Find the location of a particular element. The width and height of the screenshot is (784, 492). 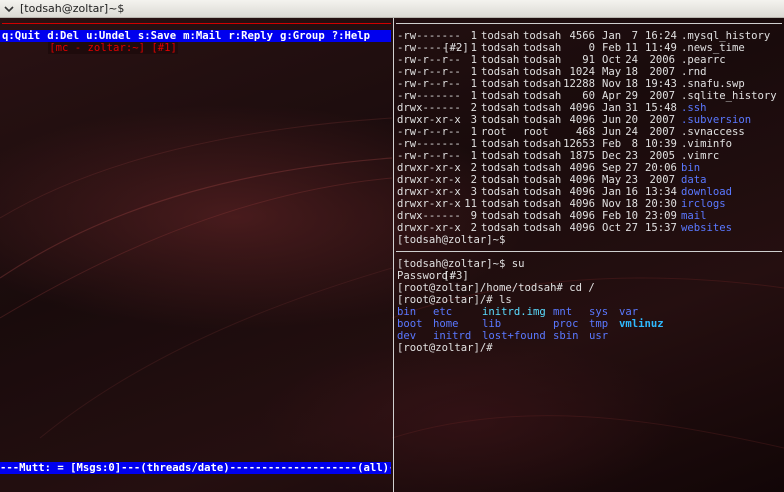

pane2-prompt: [todsah@zoltar]~$ is located at coordinates (451, 240).